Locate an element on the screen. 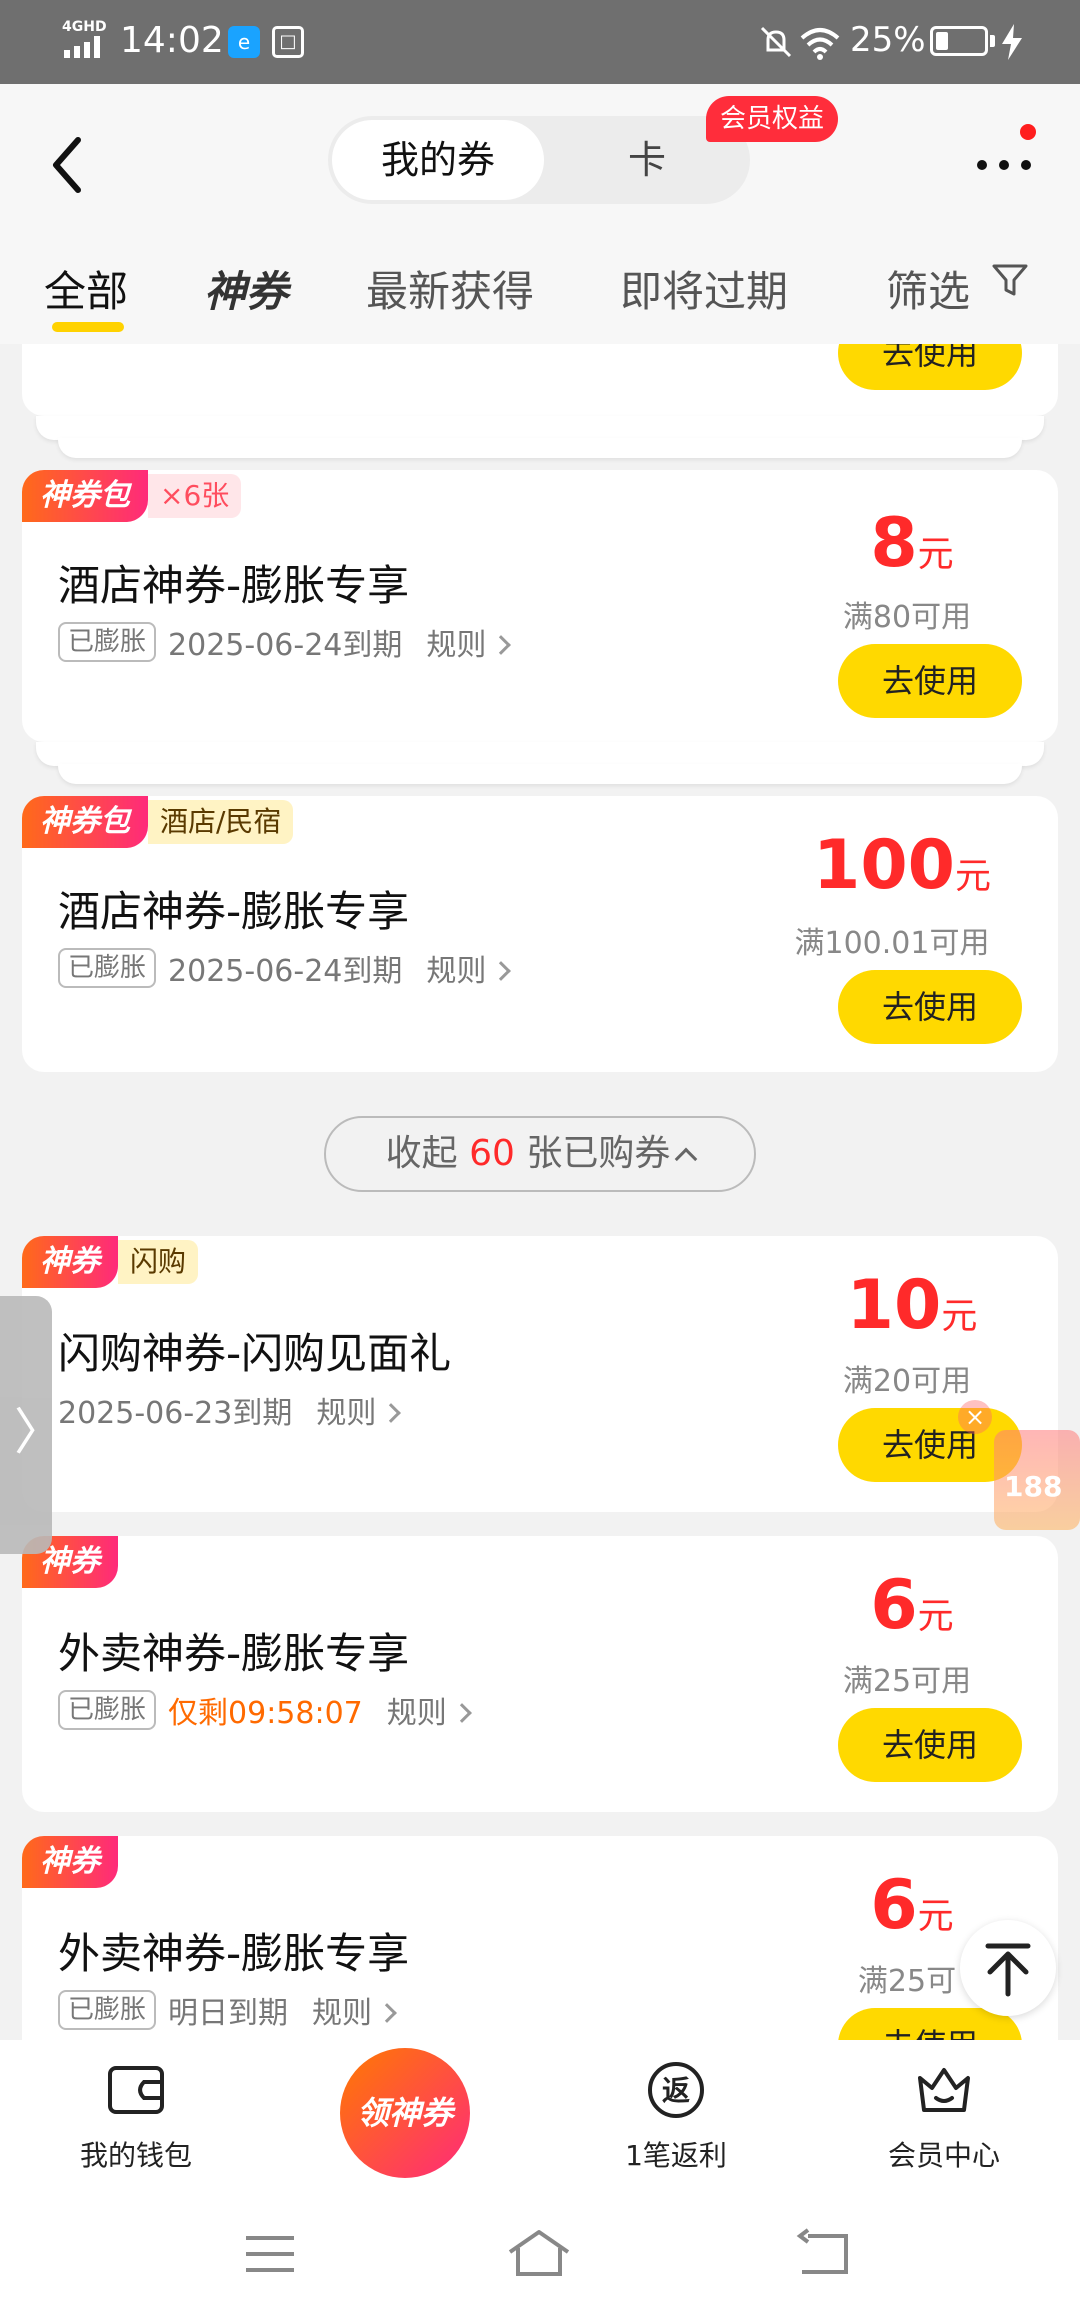 This screenshot has height=2316, width=1080. coupon-tags: 神券包 ×6张 is located at coordinates (132, 496).